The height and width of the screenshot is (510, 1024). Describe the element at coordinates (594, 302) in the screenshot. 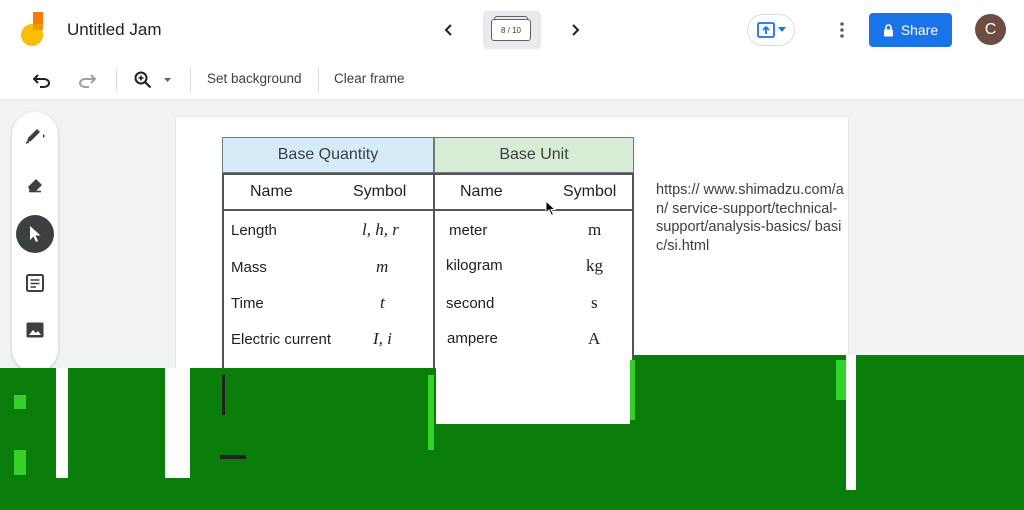

I see `unit-symbol: s` at that location.